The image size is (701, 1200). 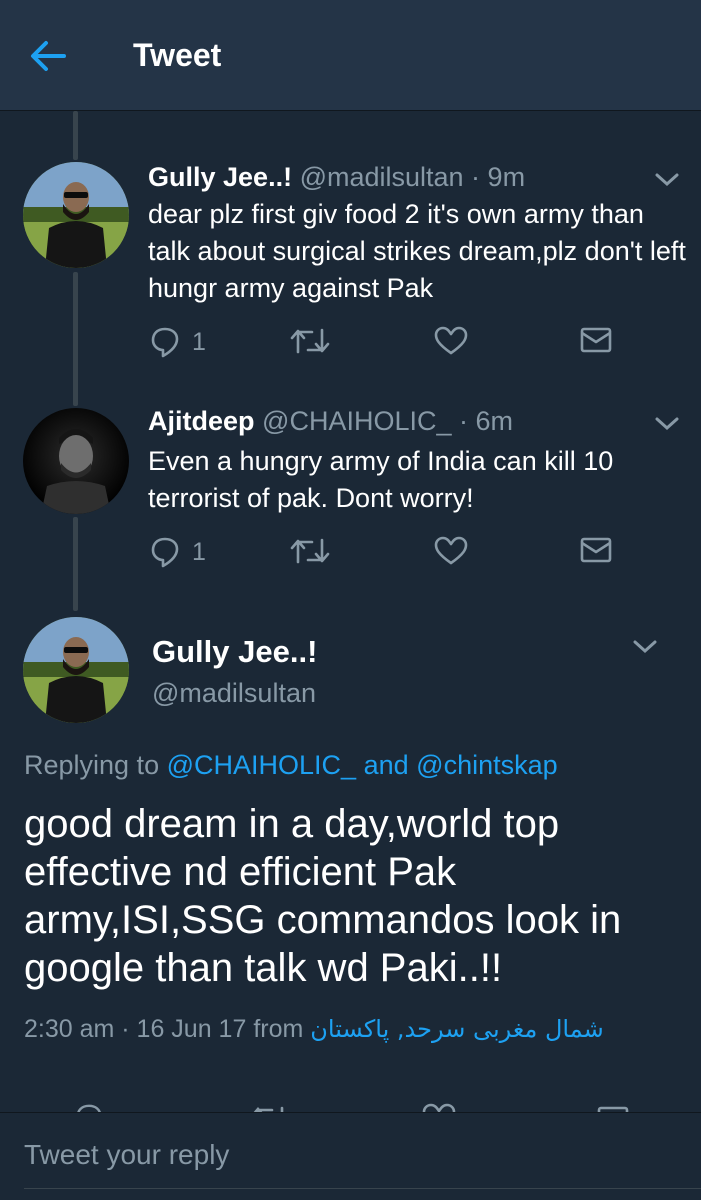 I want to click on main-tweet-author-handle: @madilsultan, so click(x=234, y=693).